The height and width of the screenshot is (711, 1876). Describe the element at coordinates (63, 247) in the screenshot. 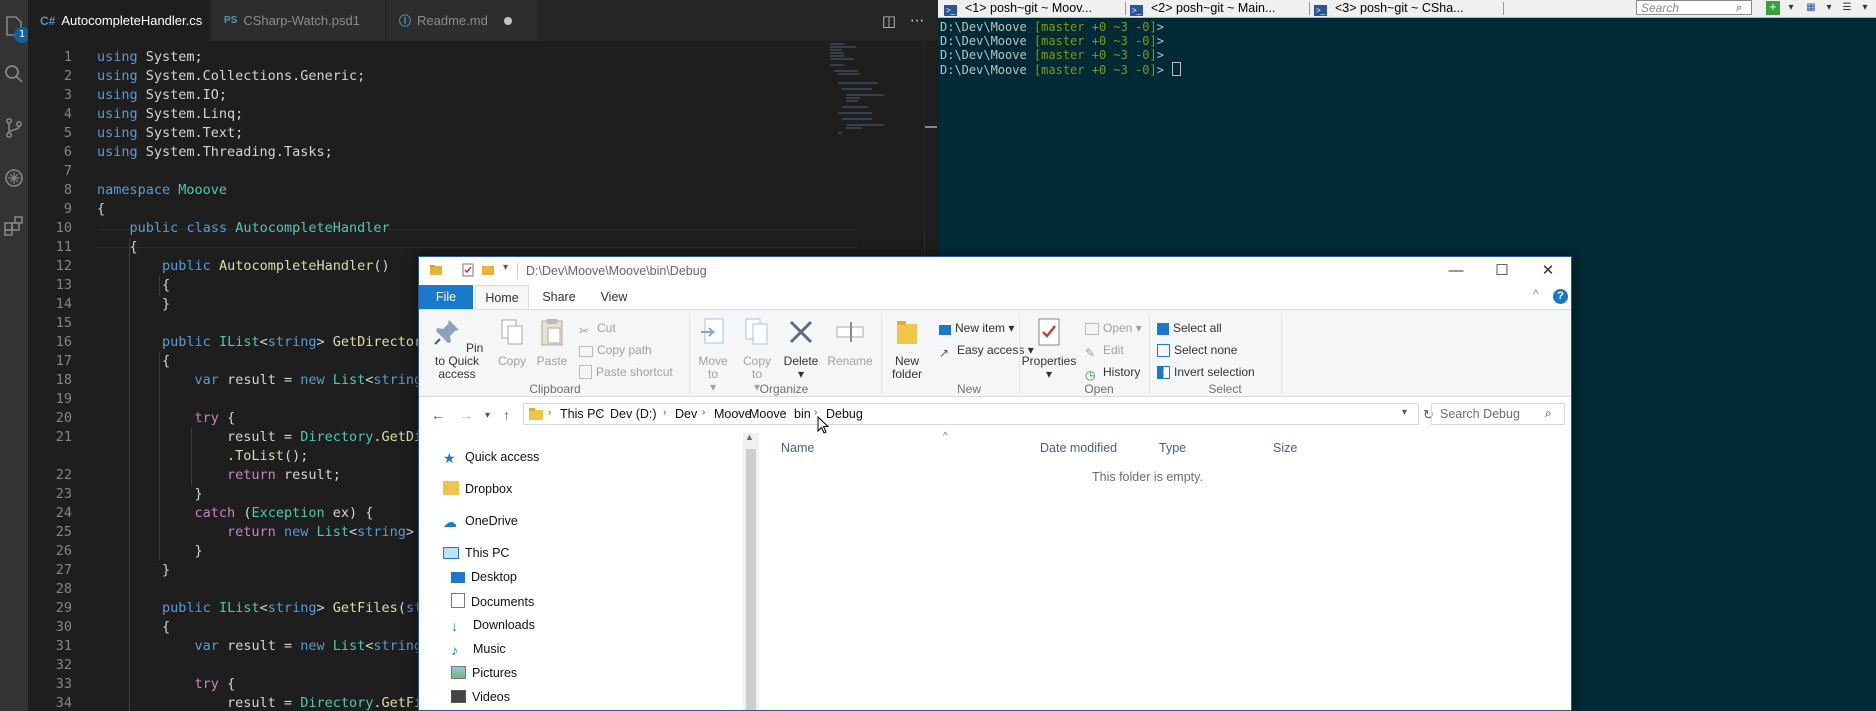

I see `line-number: 11` at that location.